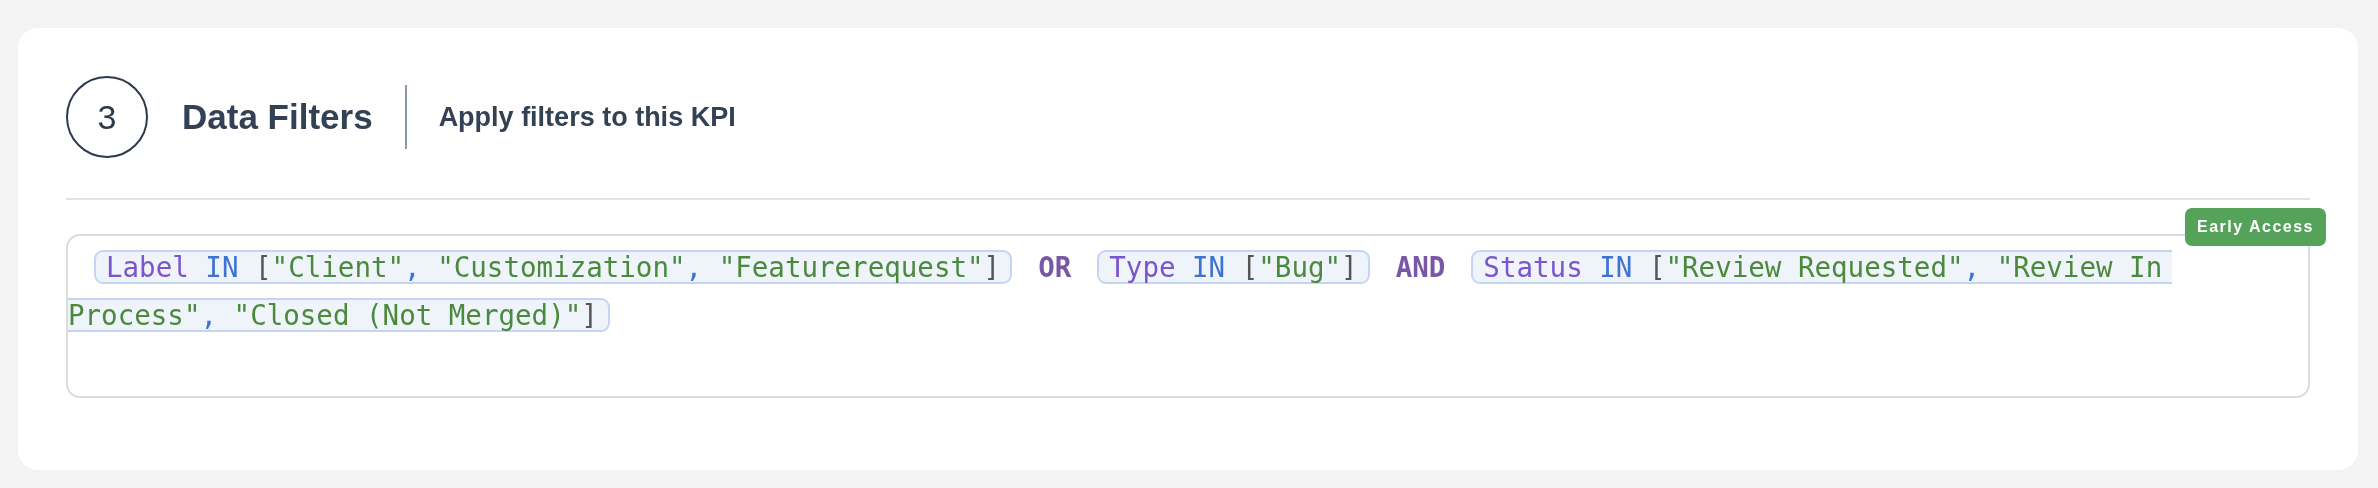 This screenshot has height=488, width=2378. Describe the element at coordinates (1233, 267) in the screenshot. I see `filter-clause: Type IN ["Bug"]` at that location.